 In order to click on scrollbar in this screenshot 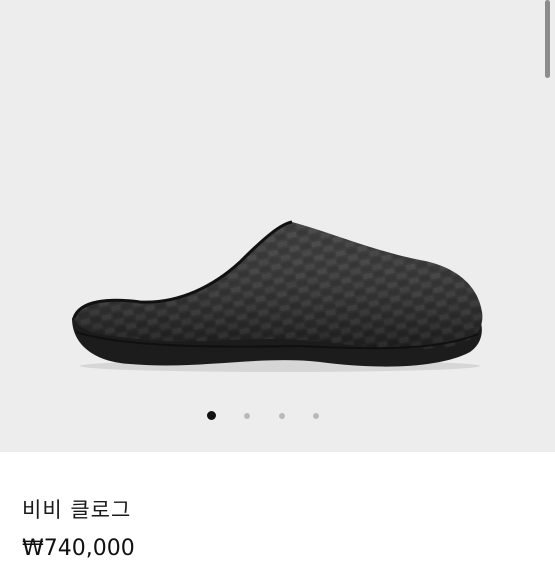, I will do `click(547, 39)`.